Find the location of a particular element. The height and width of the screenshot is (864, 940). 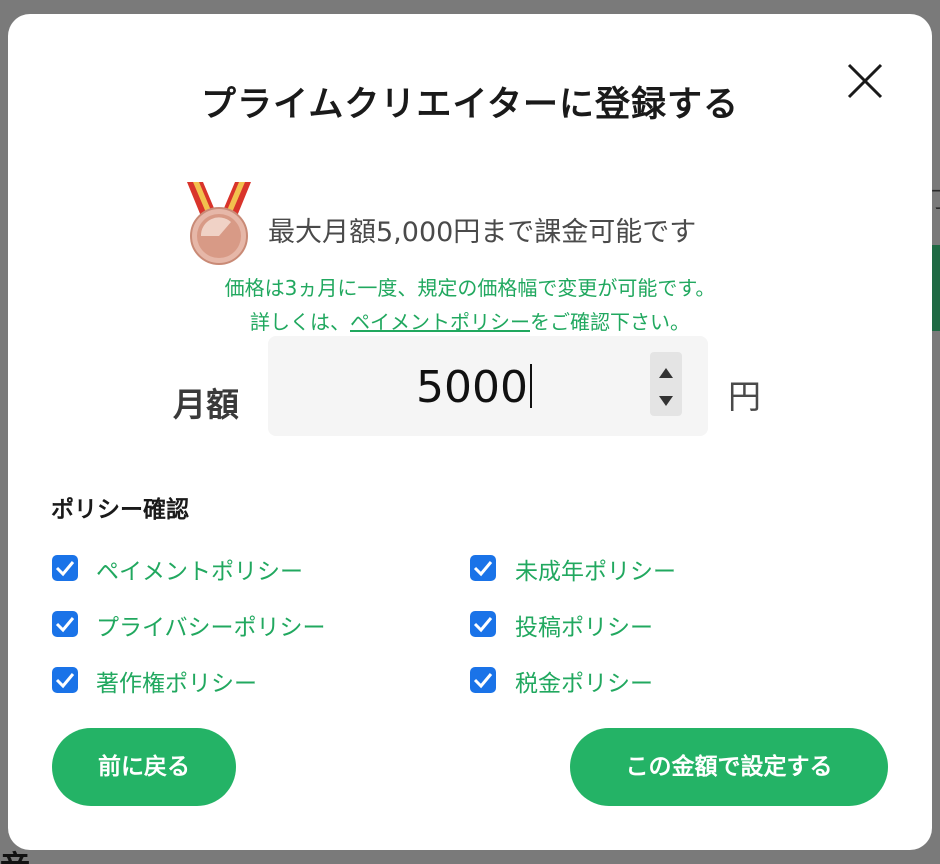

close-icon is located at coordinates (865, 81).